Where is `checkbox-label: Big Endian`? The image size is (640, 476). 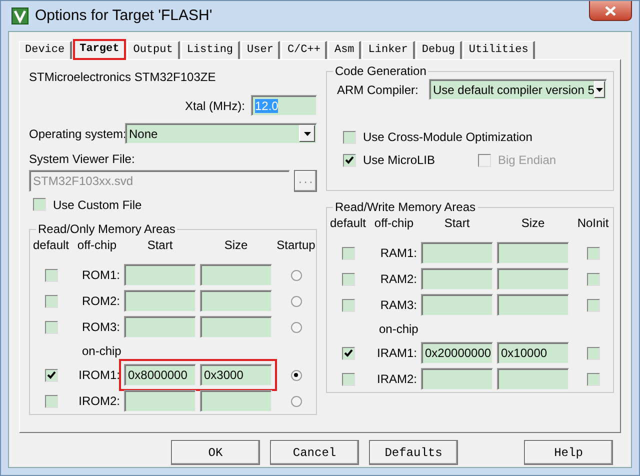
checkbox-label: Big Endian is located at coordinates (527, 160).